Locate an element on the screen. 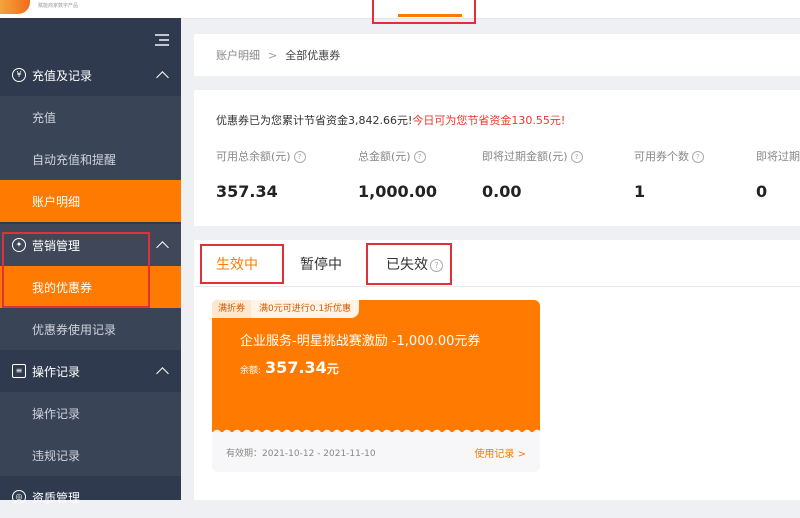 This screenshot has height=518, width=800. metric-total-amount: 总金额(元)? 1,000.00 is located at coordinates (397, 175).